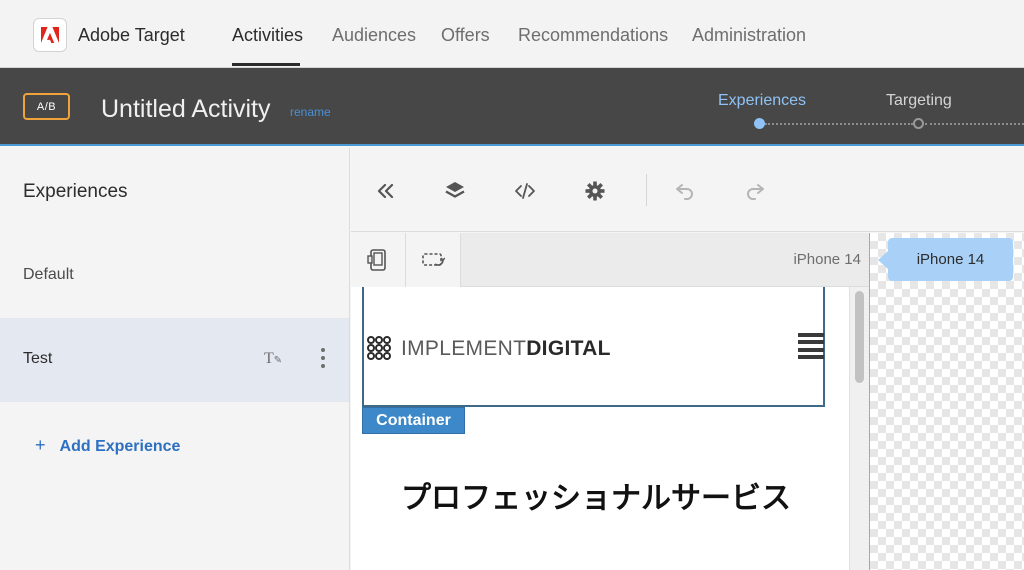  I want to click on active-tab-indicator, so click(266, 64).